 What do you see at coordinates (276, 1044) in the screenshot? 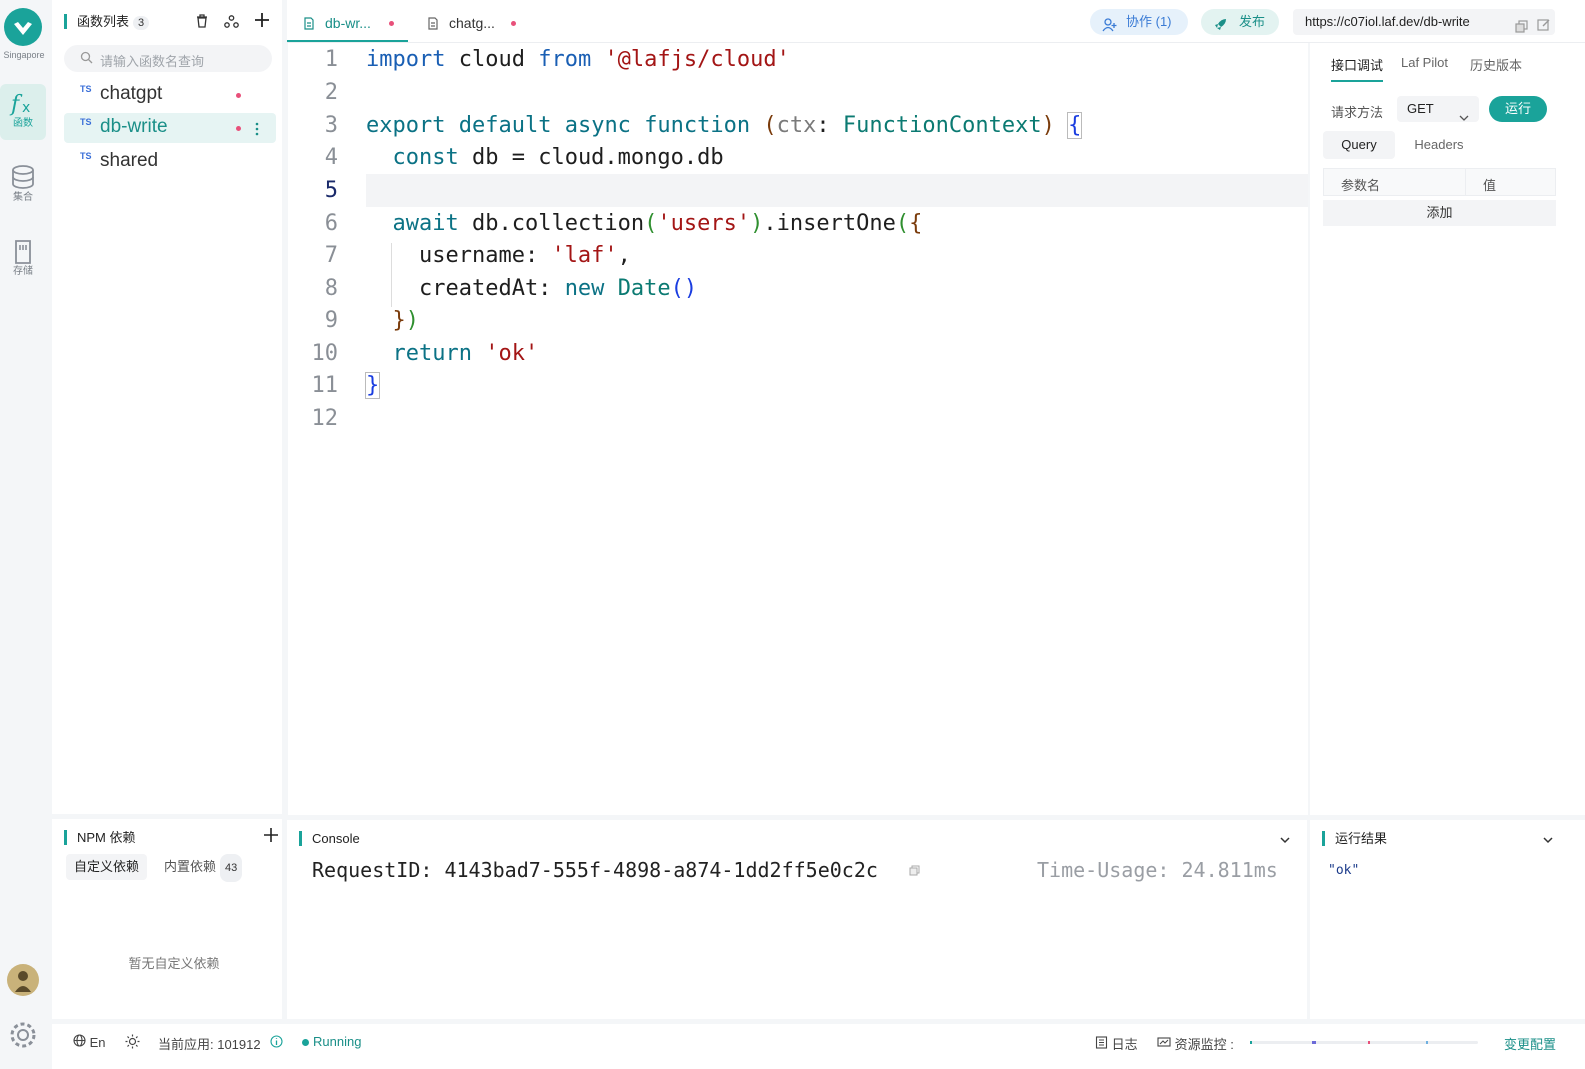
I see `info-icon` at bounding box center [276, 1044].